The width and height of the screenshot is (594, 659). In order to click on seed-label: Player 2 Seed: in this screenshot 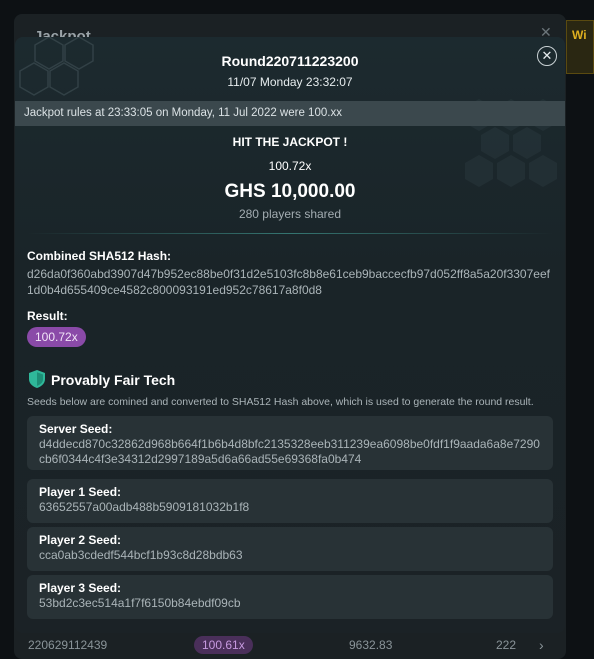, I will do `click(80, 540)`.